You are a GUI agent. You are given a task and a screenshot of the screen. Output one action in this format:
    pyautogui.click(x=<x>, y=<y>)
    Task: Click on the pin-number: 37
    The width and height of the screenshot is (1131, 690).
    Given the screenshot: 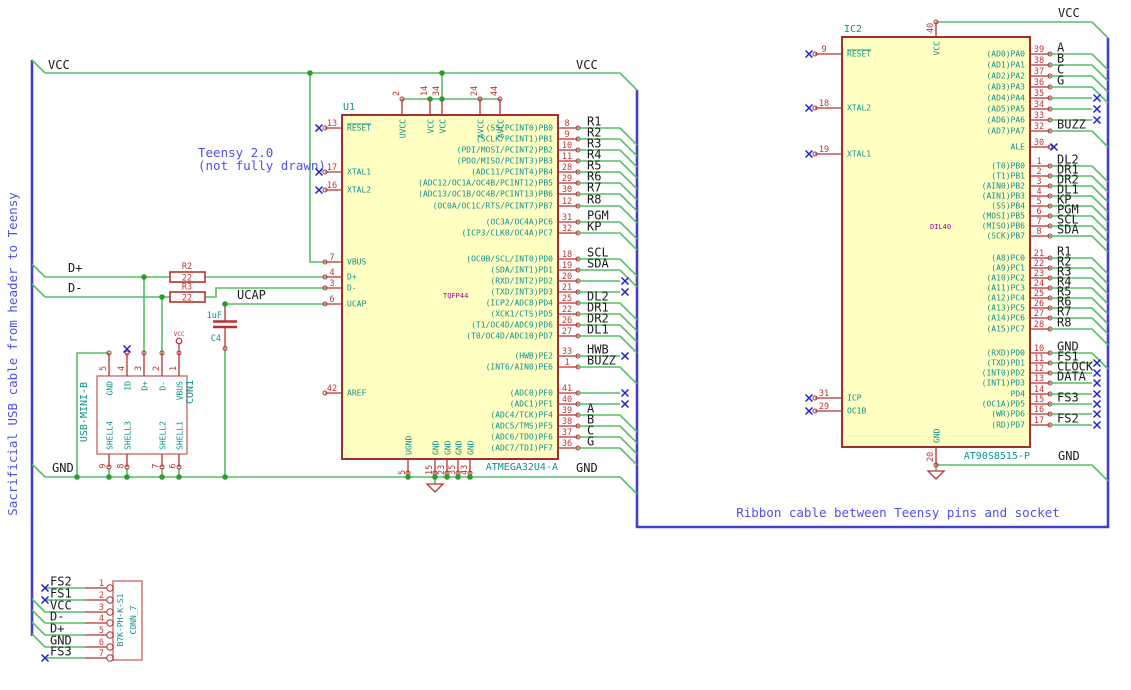 What is the action you would take?
    pyautogui.click(x=567, y=433)
    